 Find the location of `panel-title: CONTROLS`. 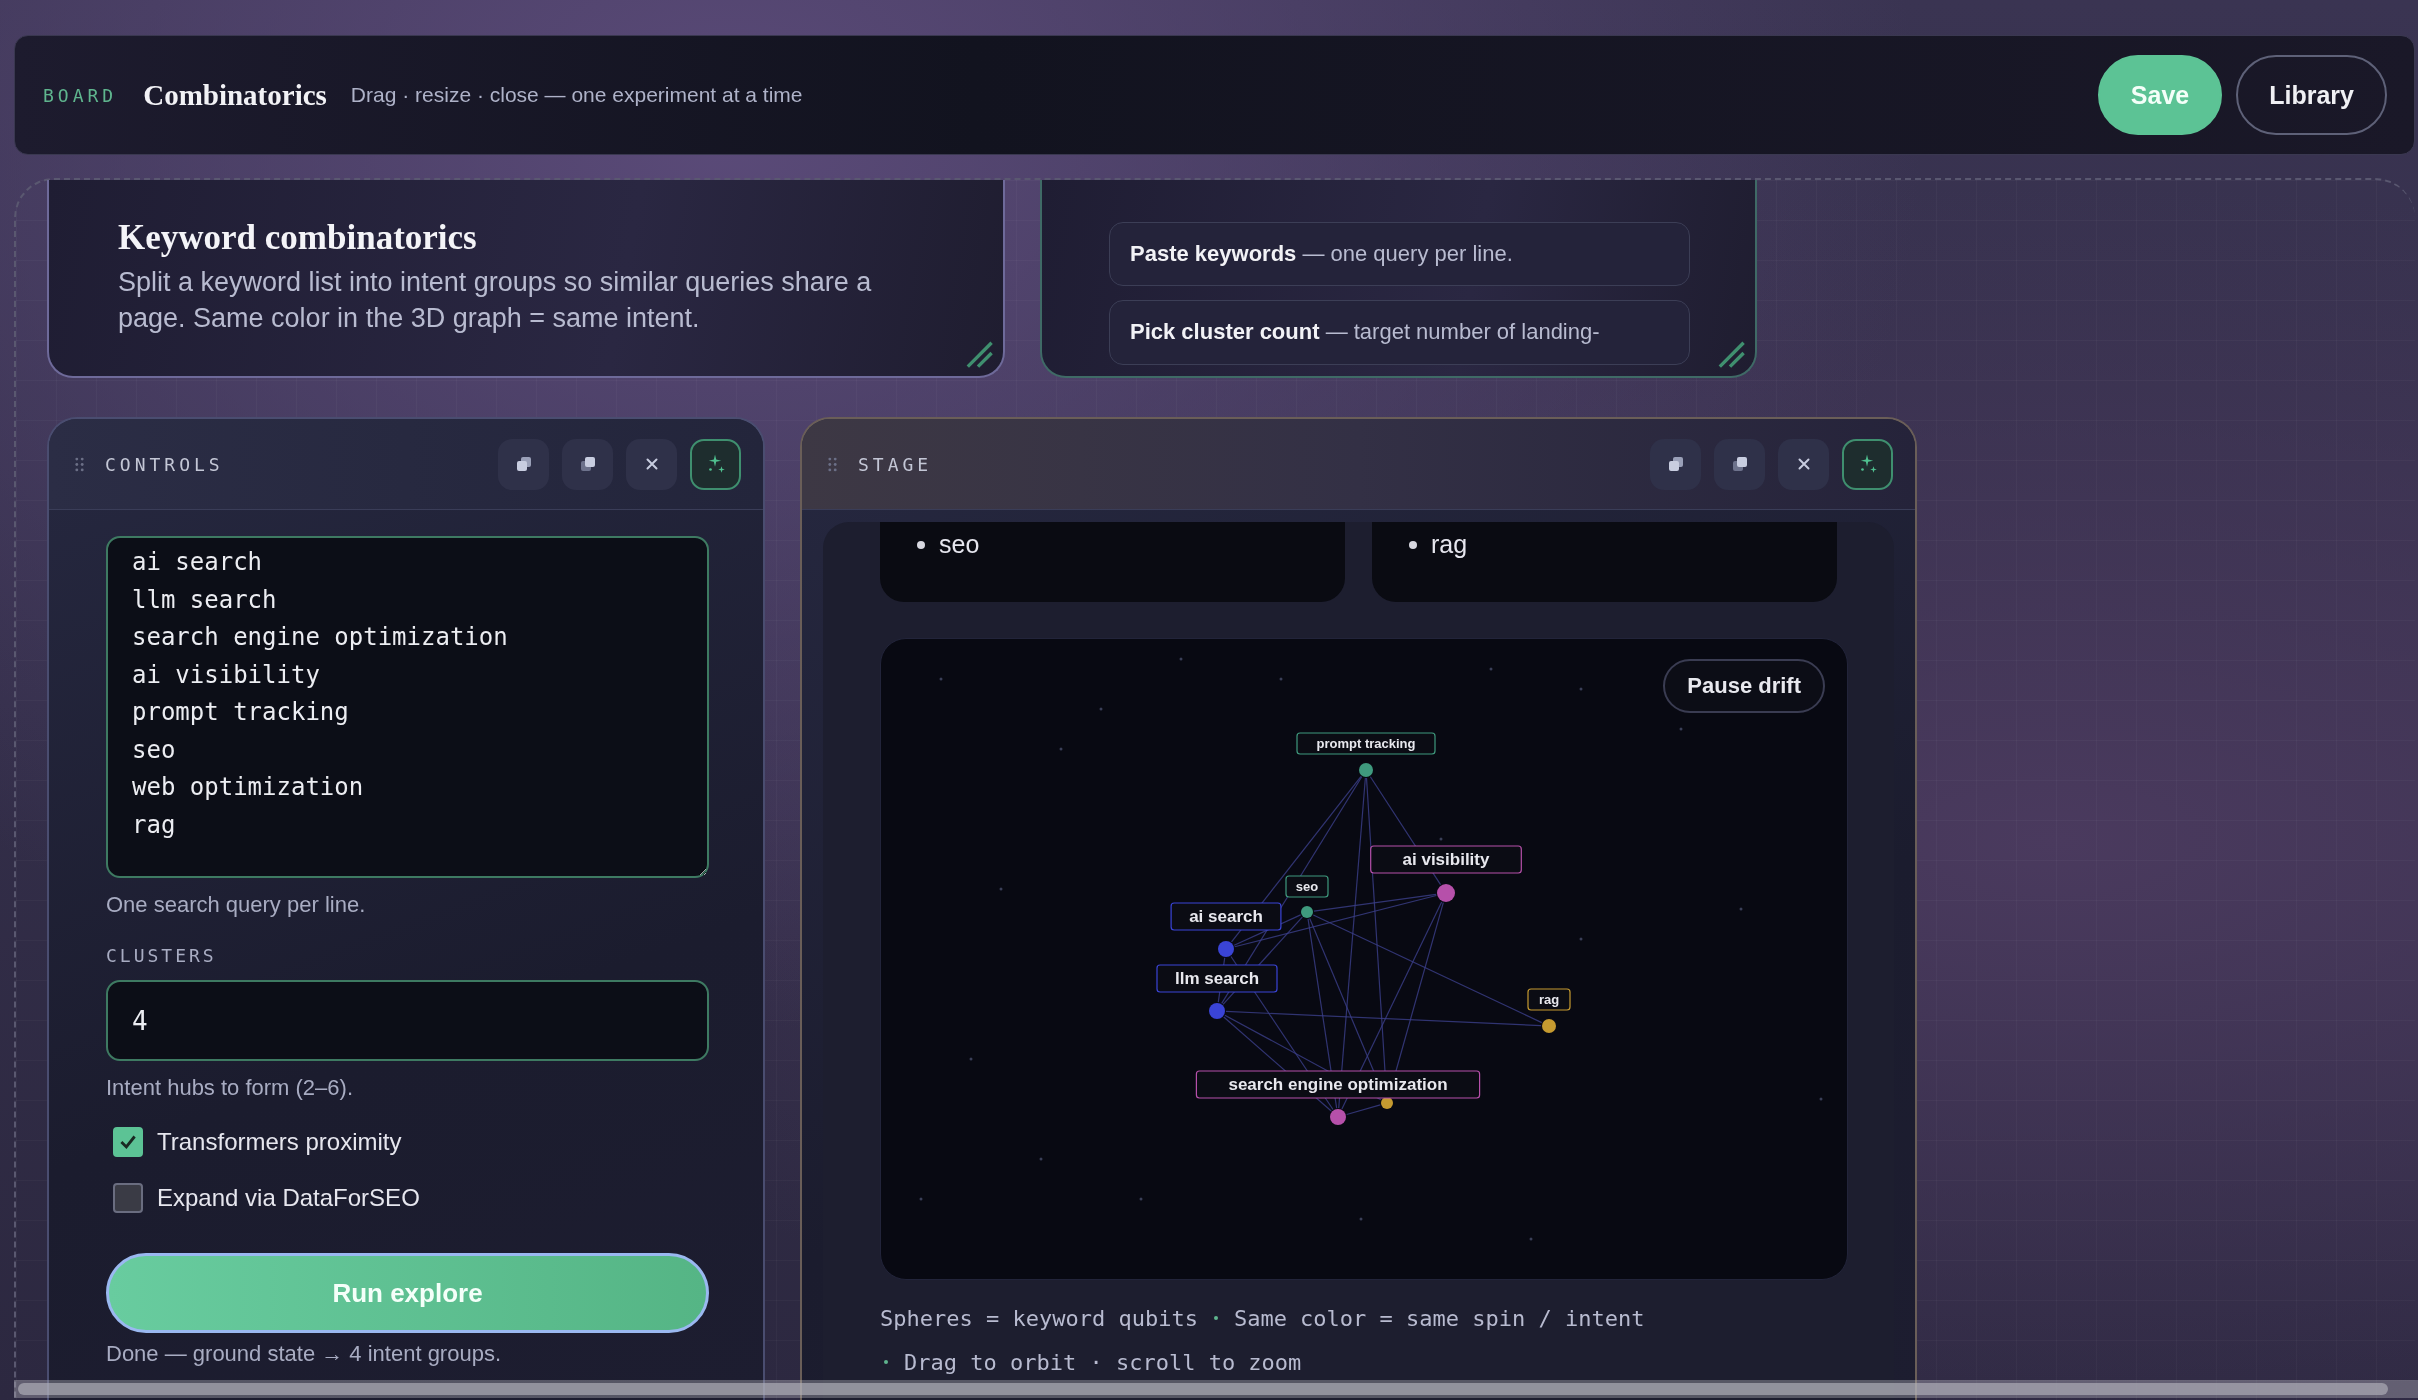

panel-title: CONTROLS is located at coordinates (164, 464).